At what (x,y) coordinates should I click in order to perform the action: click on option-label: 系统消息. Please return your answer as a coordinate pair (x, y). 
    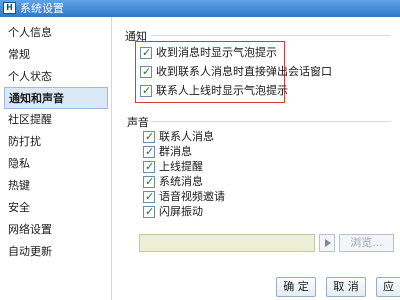
    Looking at the image, I should click on (181, 181).